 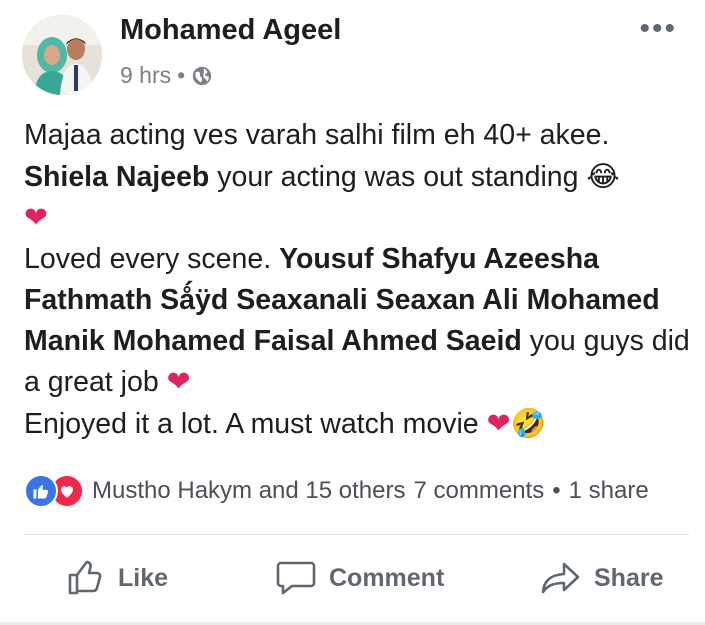 I want to click on reaction-icons, so click(x=54, y=491).